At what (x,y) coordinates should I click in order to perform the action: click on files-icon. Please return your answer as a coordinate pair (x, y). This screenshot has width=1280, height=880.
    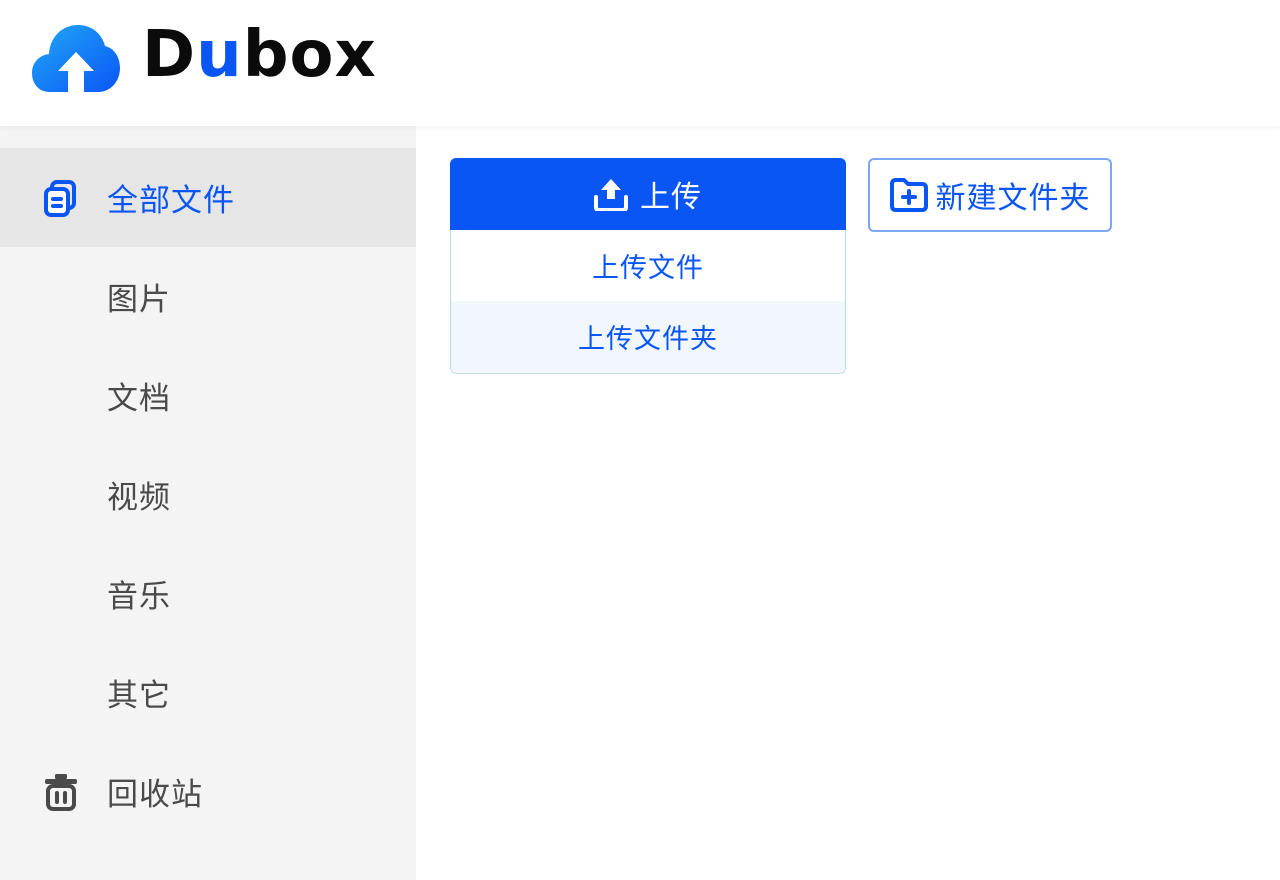
    Looking at the image, I should click on (60, 198).